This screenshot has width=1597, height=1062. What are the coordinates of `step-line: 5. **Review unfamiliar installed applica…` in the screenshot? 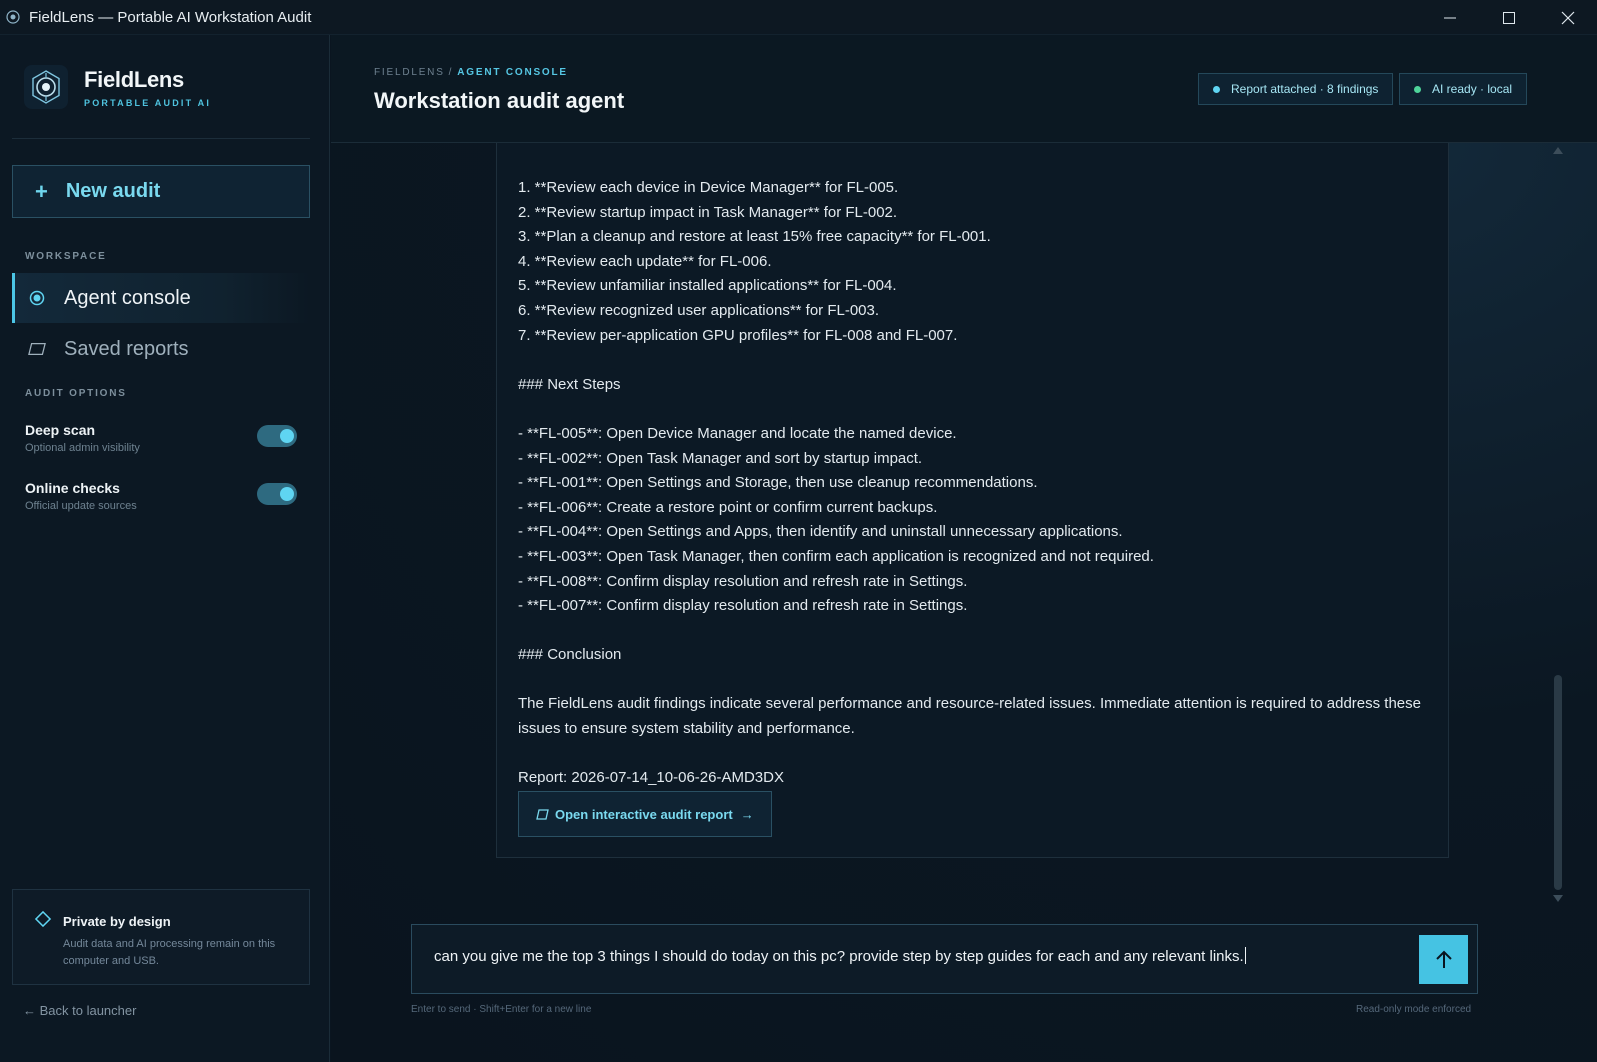 It's located at (707, 286).